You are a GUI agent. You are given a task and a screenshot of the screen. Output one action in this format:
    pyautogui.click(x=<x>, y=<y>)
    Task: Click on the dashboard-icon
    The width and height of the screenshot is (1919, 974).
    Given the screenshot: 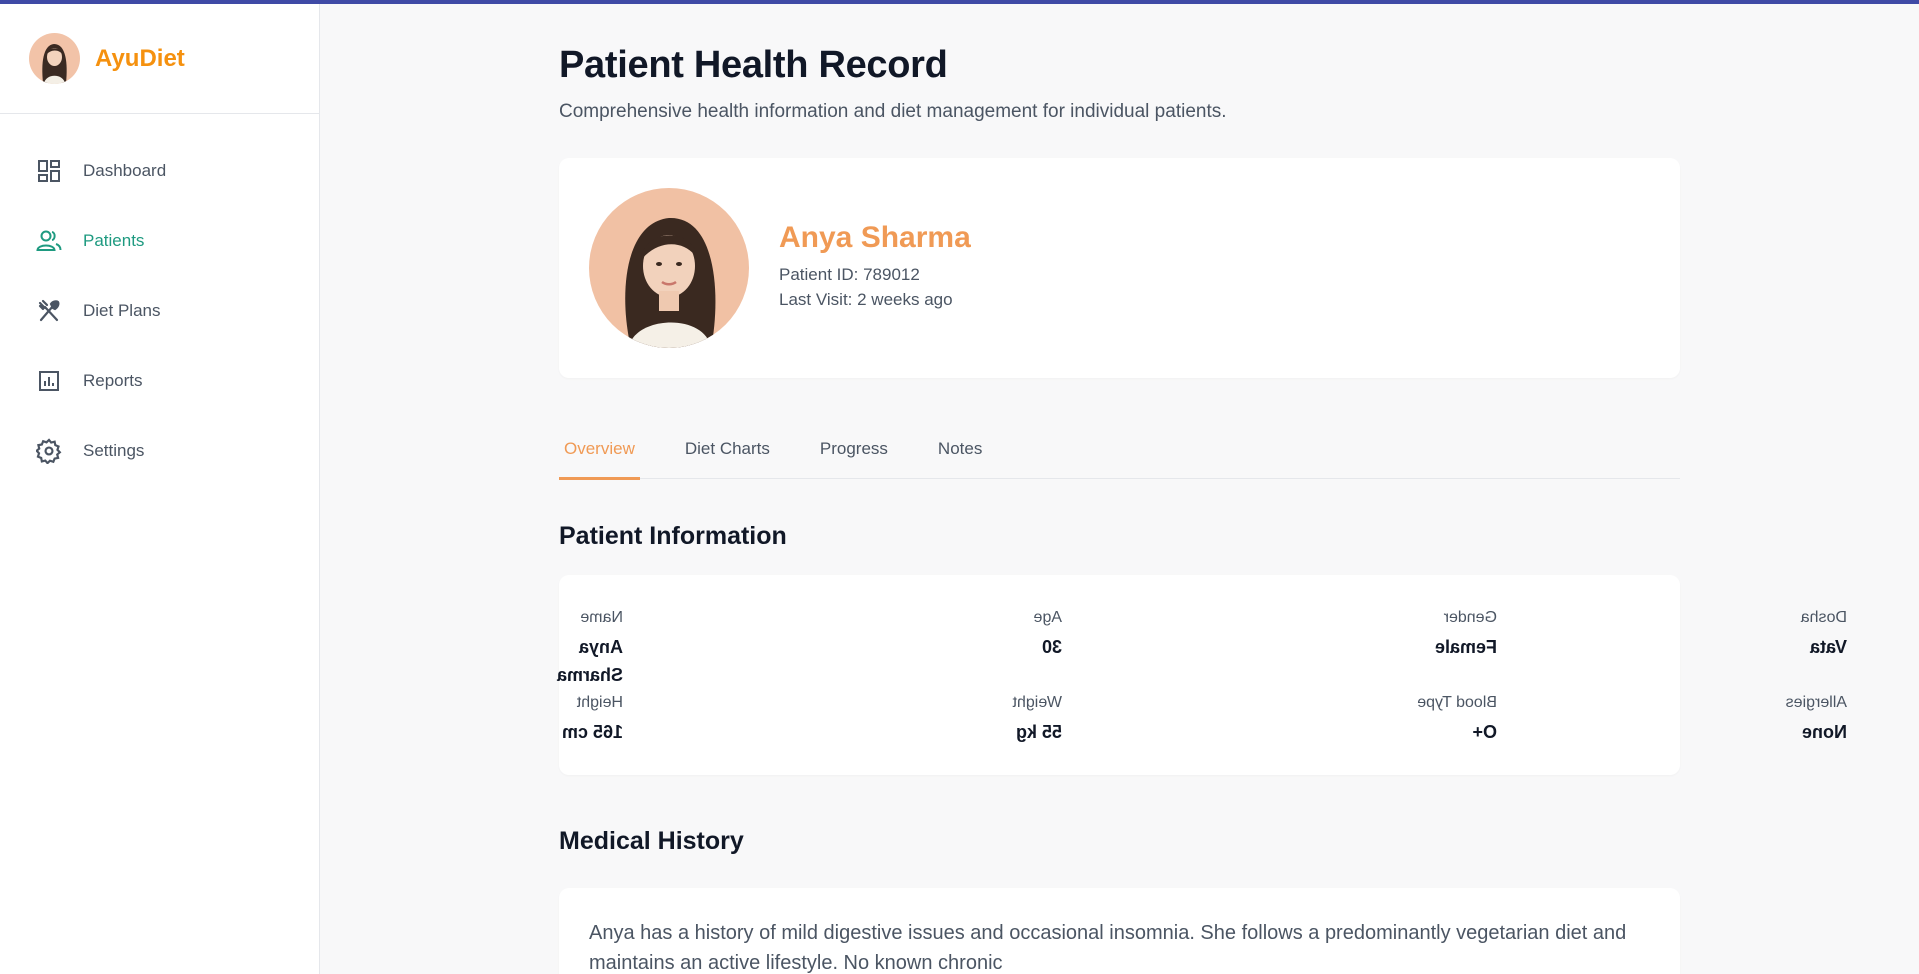 What is the action you would take?
    pyautogui.click(x=49, y=171)
    